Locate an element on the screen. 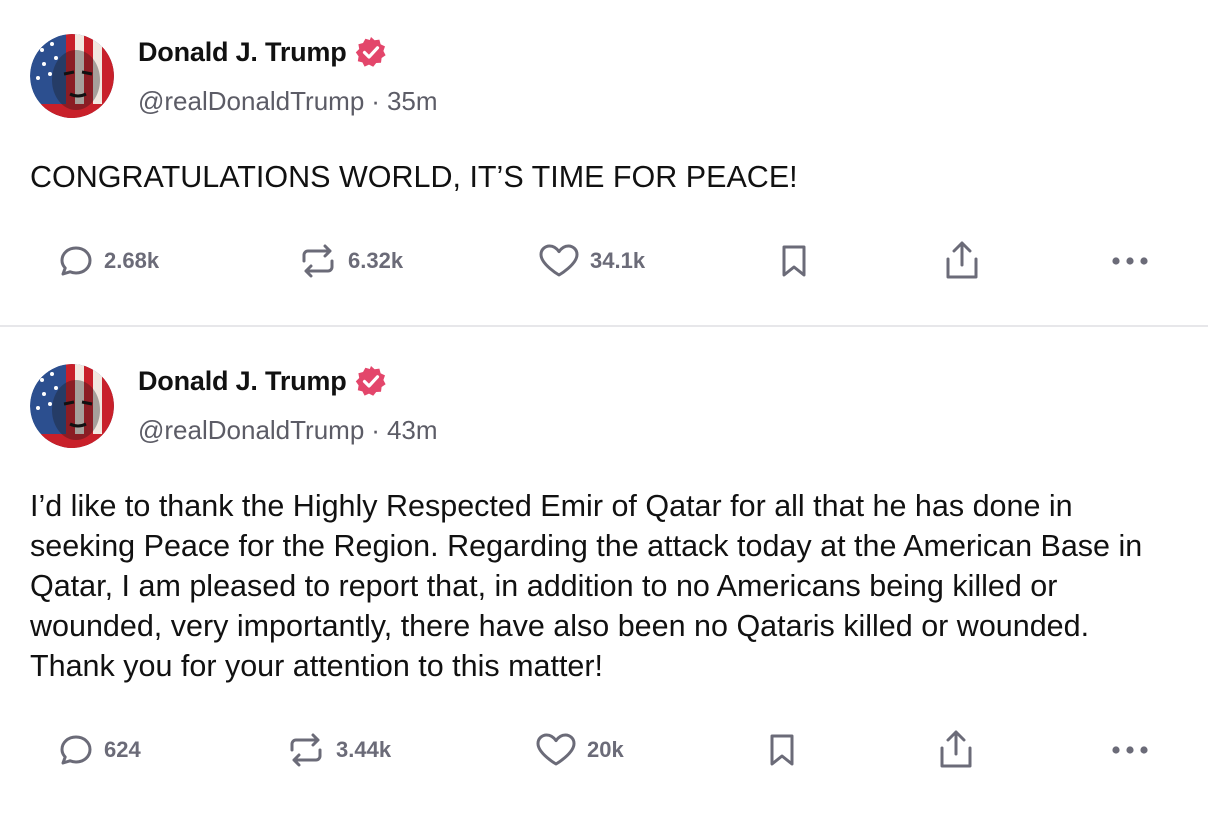  like-button: 20k is located at coordinates (579, 750).